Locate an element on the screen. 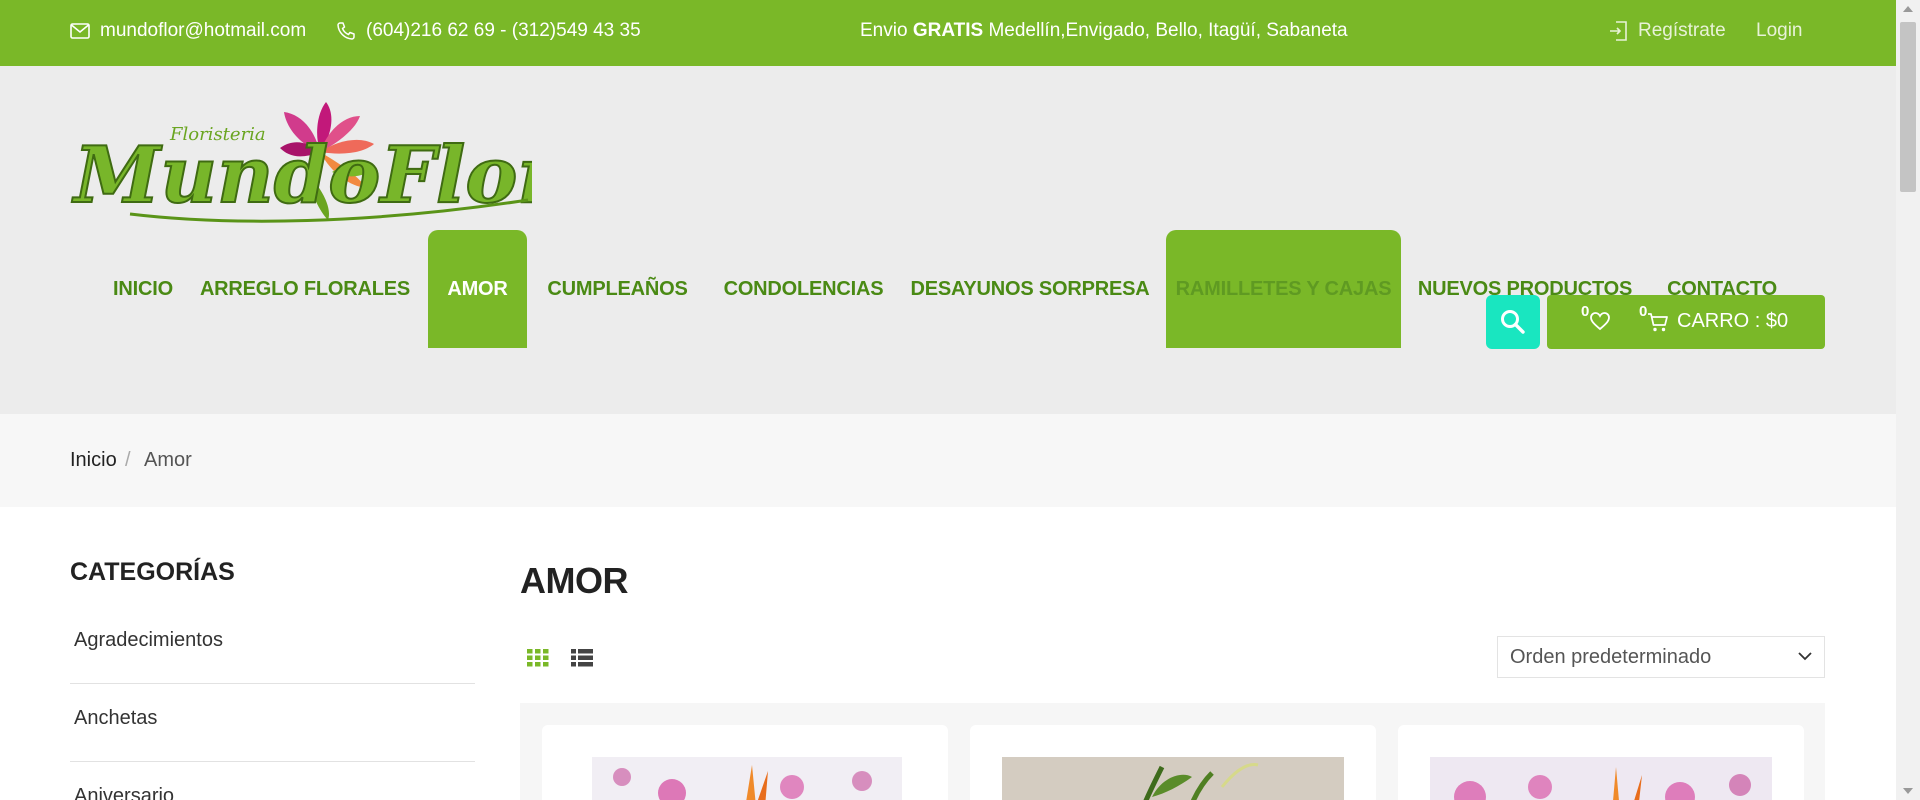 The height and width of the screenshot is (800, 1920). scroll-down-icon is located at coordinates (1908, 791).